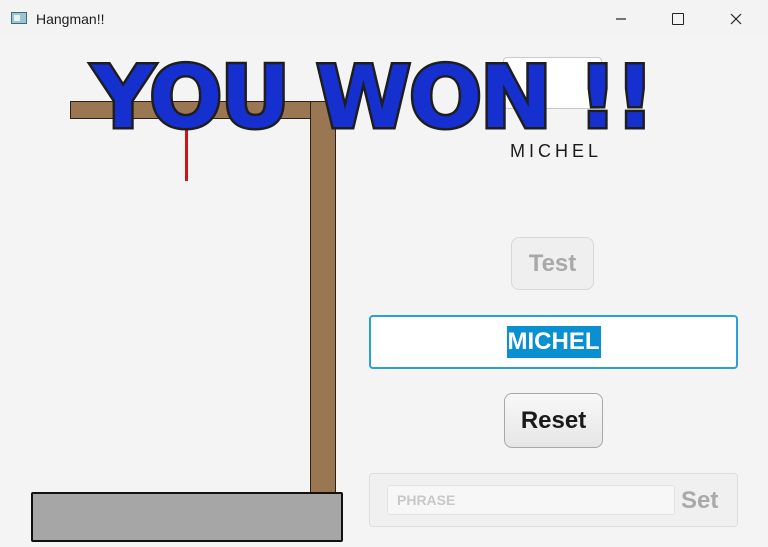  I want to click on minimize-button, so click(621, 19).